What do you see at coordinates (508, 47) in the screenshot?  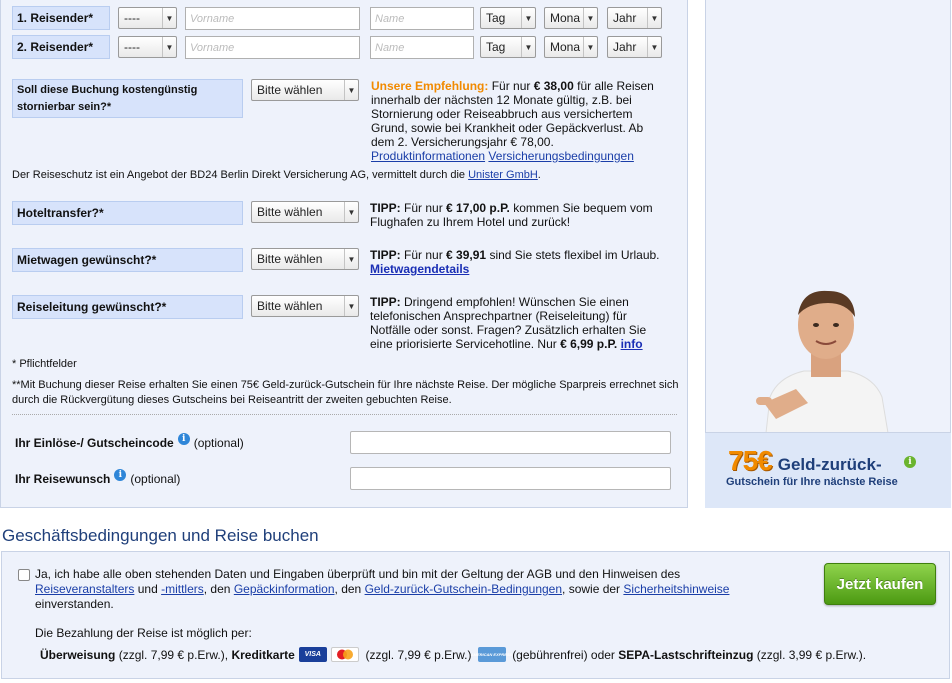 I see `traveler-2-day-select: Tag ▼` at bounding box center [508, 47].